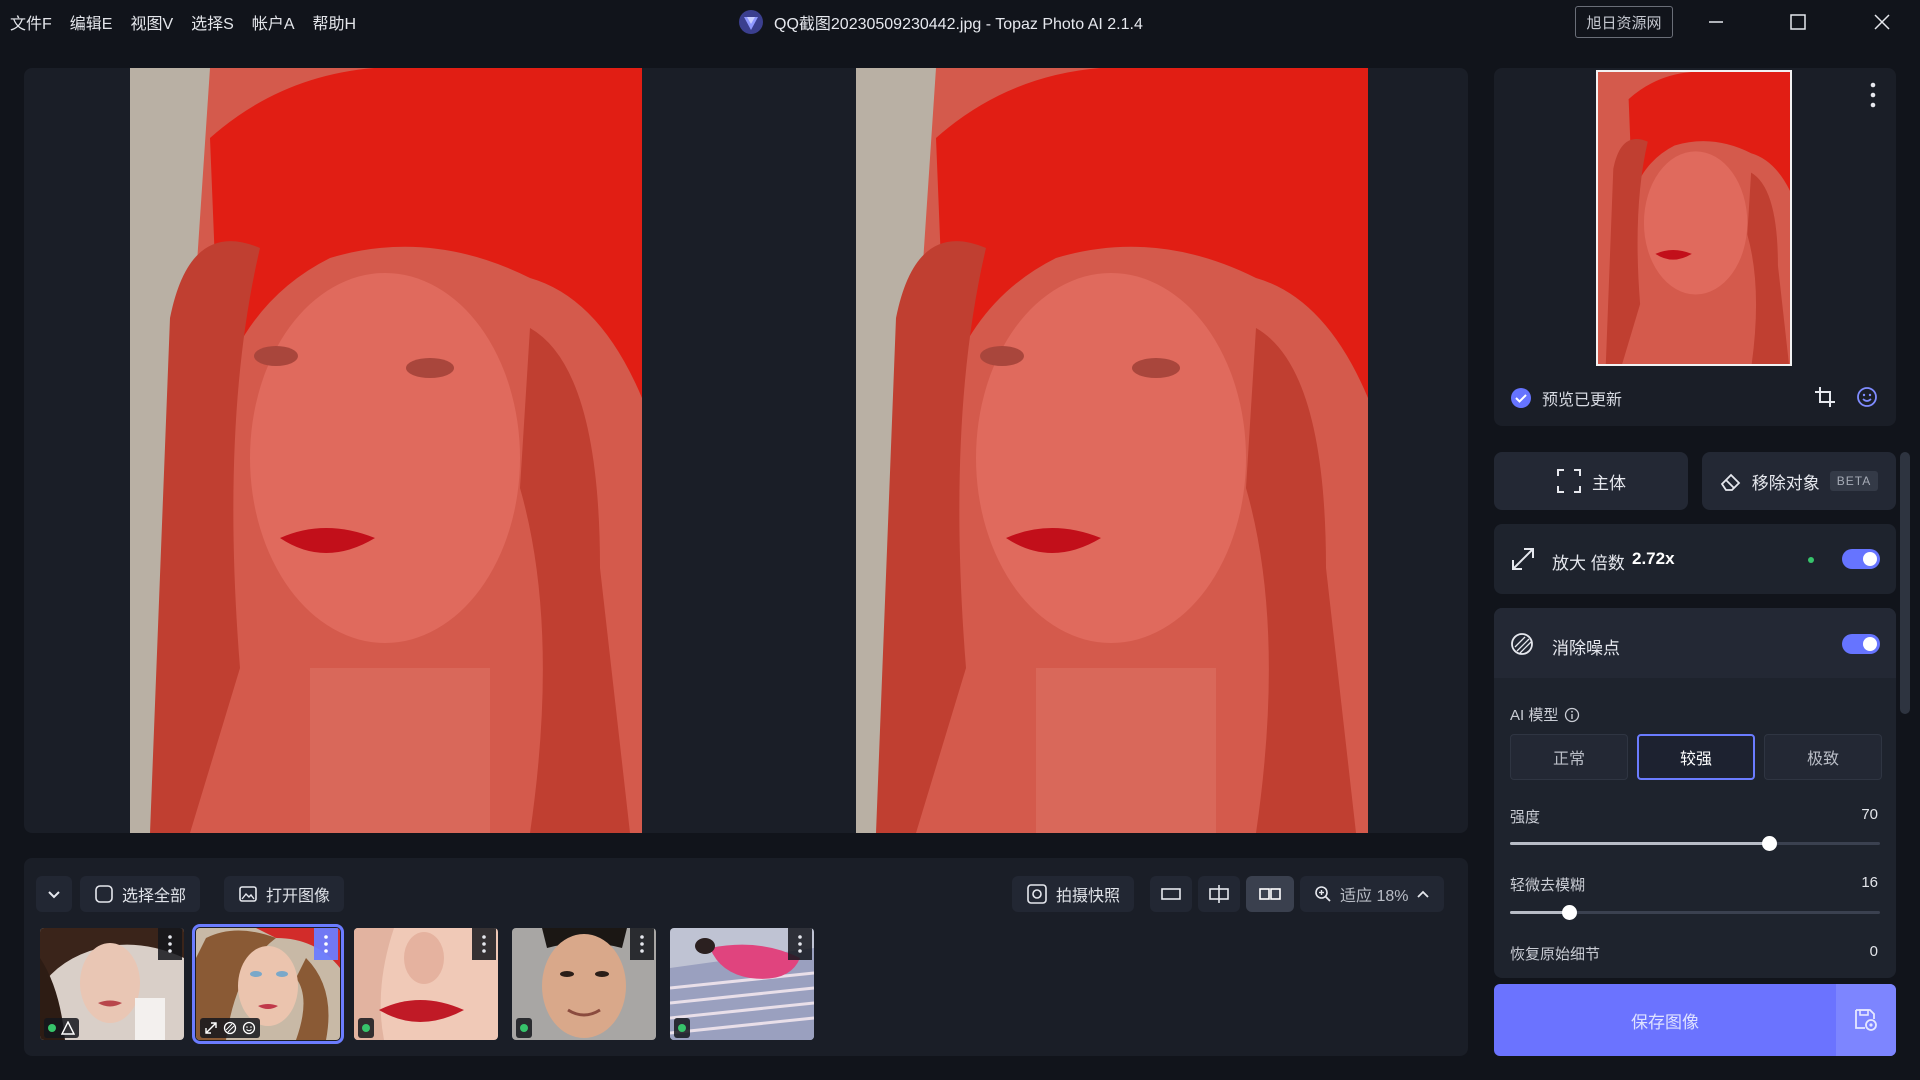  I want to click on thumbnail-1-more-button, so click(170, 944).